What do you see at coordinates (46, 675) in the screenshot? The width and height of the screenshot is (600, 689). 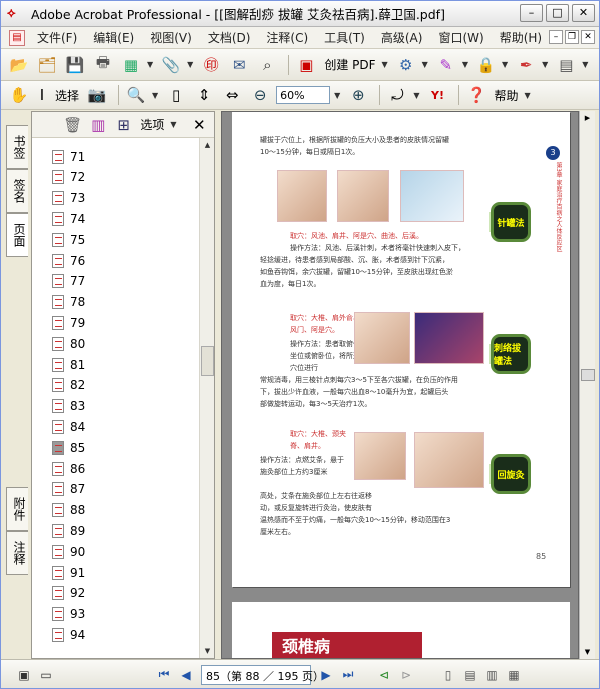 I see `layer-icon: ▭` at bounding box center [46, 675].